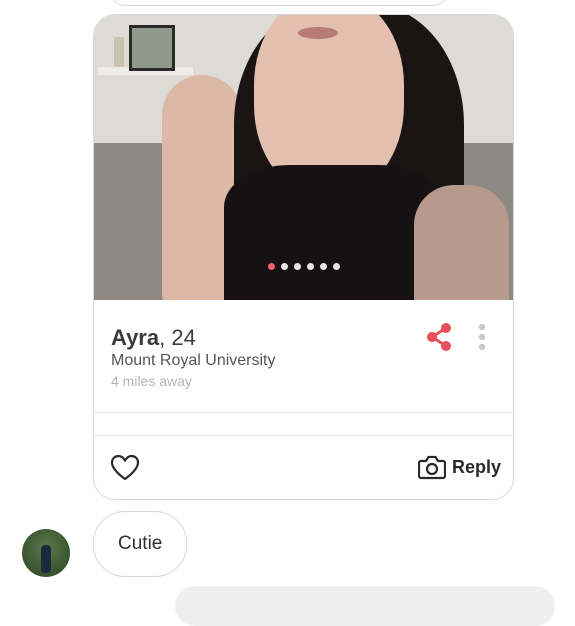 The height and width of the screenshot is (626, 575). What do you see at coordinates (303, 467) in the screenshot?
I see `card-actions: Reply` at bounding box center [303, 467].